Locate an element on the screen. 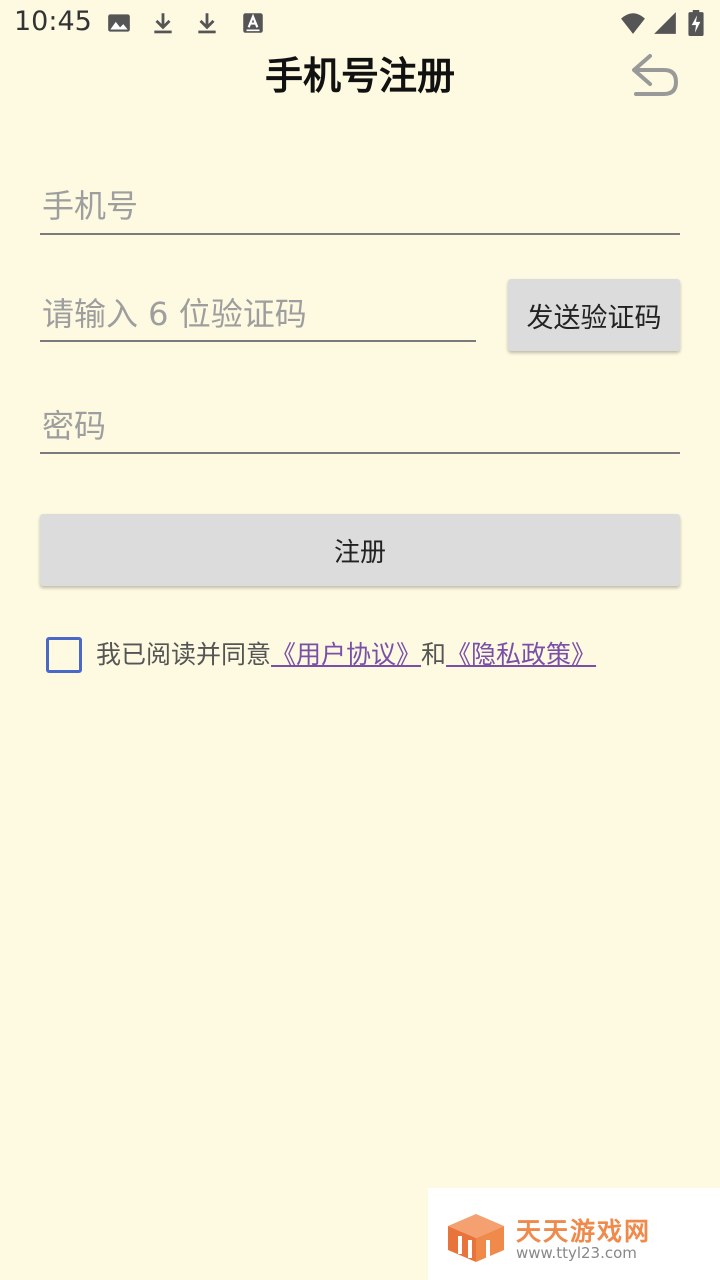 This screenshot has height=1280, width=720. verification-code-input is located at coordinates (258, 314).